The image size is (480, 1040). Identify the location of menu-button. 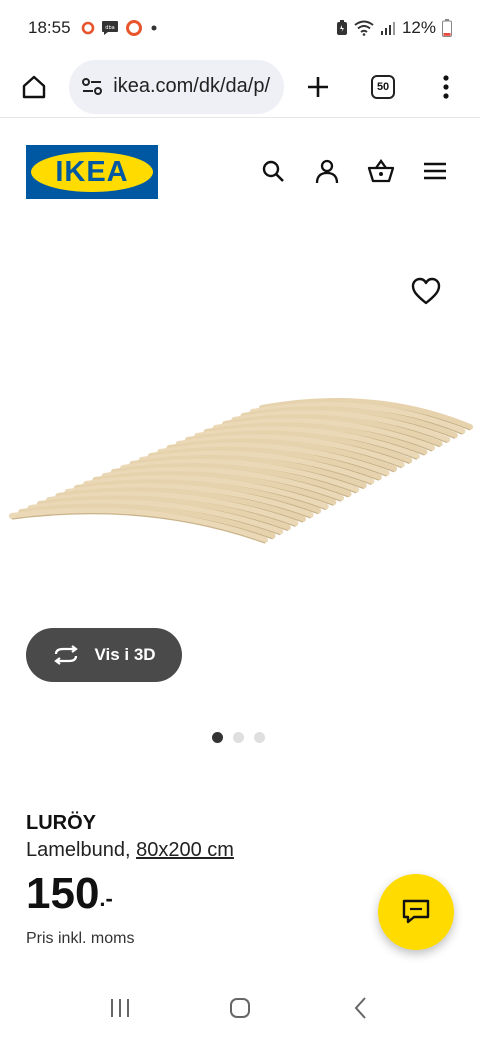
(446, 87).